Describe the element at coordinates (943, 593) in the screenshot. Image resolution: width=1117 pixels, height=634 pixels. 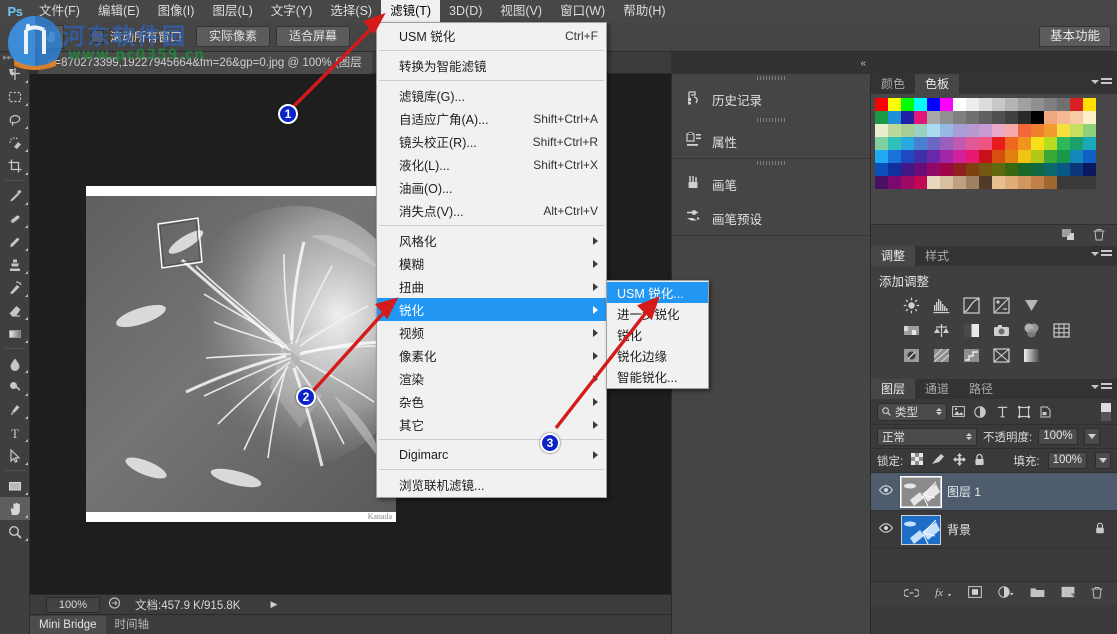
I see `layer-style-fx-icon: fx` at that location.